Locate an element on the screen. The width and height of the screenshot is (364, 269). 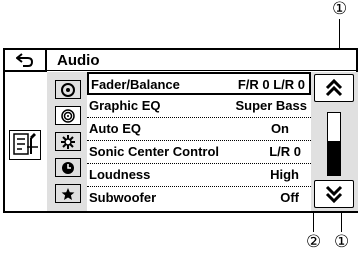
menu-item-label: Sonic Center Control is located at coordinates (154, 151).